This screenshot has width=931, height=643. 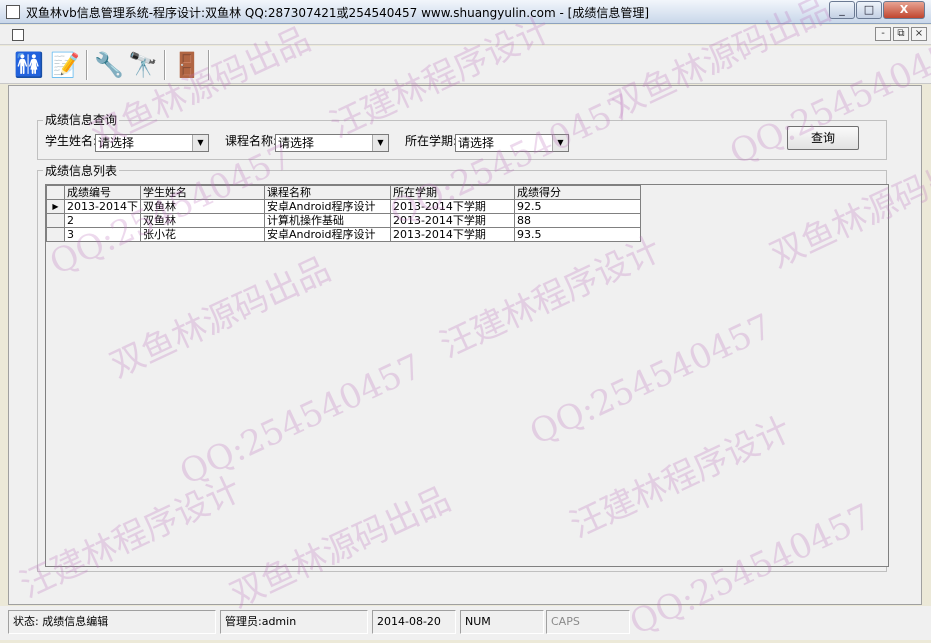 What do you see at coordinates (102, 192) in the screenshot?
I see `column-header: 成绩编号` at bounding box center [102, 192].